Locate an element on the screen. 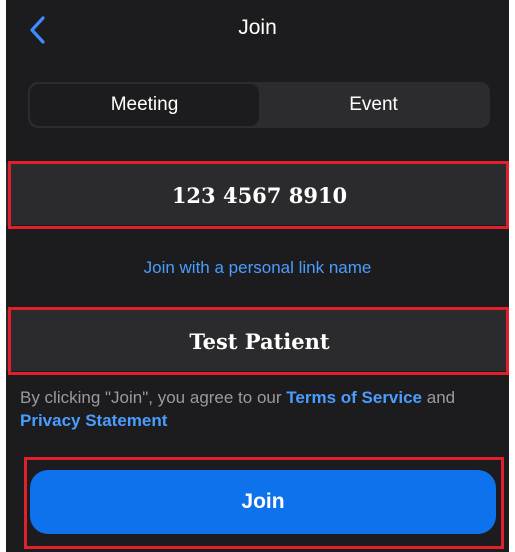 This screenshot has height=552, width=515. privacy-statement-link: Privacy Statement is located at coordinates (93, 420).